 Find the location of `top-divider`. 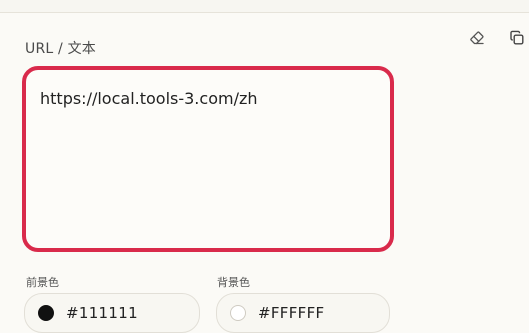

top-divider is located at coordinates (264, 6).